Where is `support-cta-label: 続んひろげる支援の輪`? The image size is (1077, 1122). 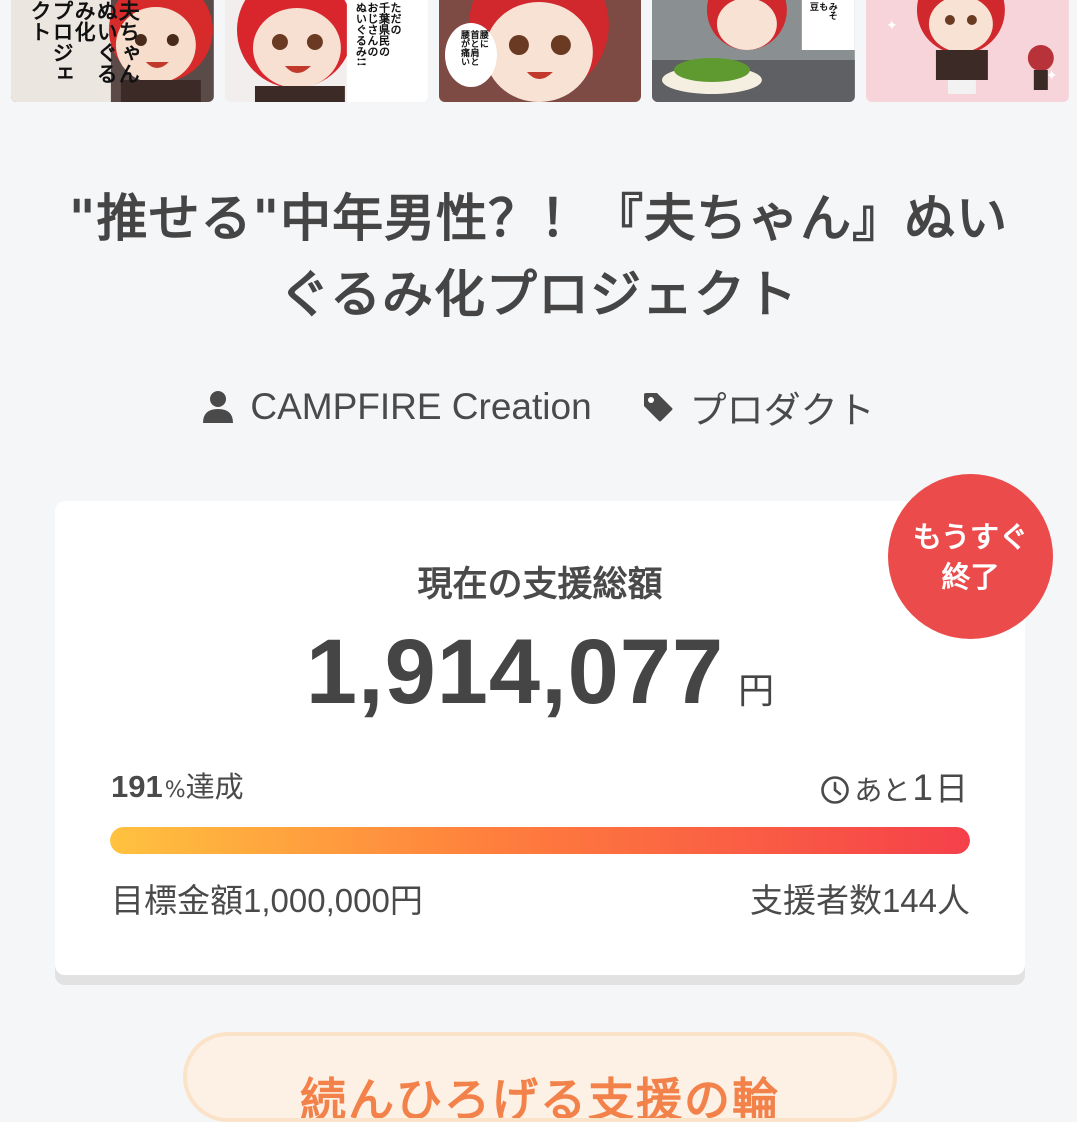 support-cta-label: 続んひろげる支援の輪 is located at coordinates (540, 1097).